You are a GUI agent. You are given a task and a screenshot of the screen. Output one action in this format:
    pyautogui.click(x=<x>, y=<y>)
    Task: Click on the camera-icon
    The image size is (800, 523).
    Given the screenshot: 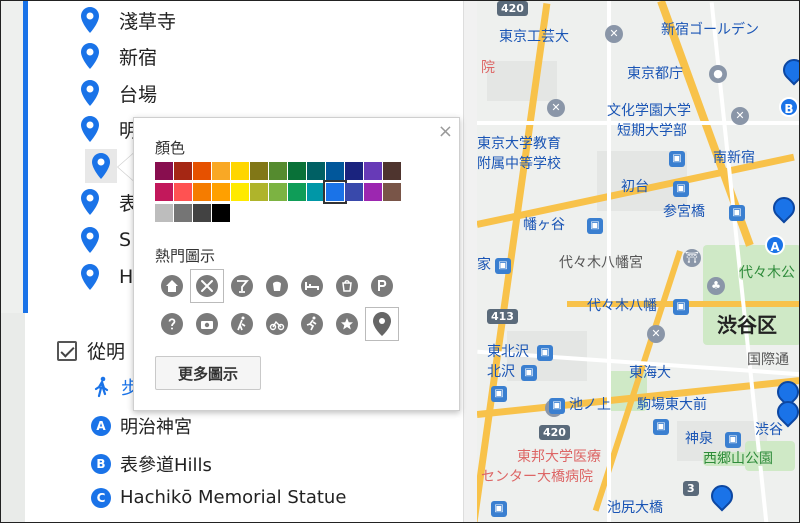 What is the action you would take?
    pyautogui.click(x=207, y=324)
    